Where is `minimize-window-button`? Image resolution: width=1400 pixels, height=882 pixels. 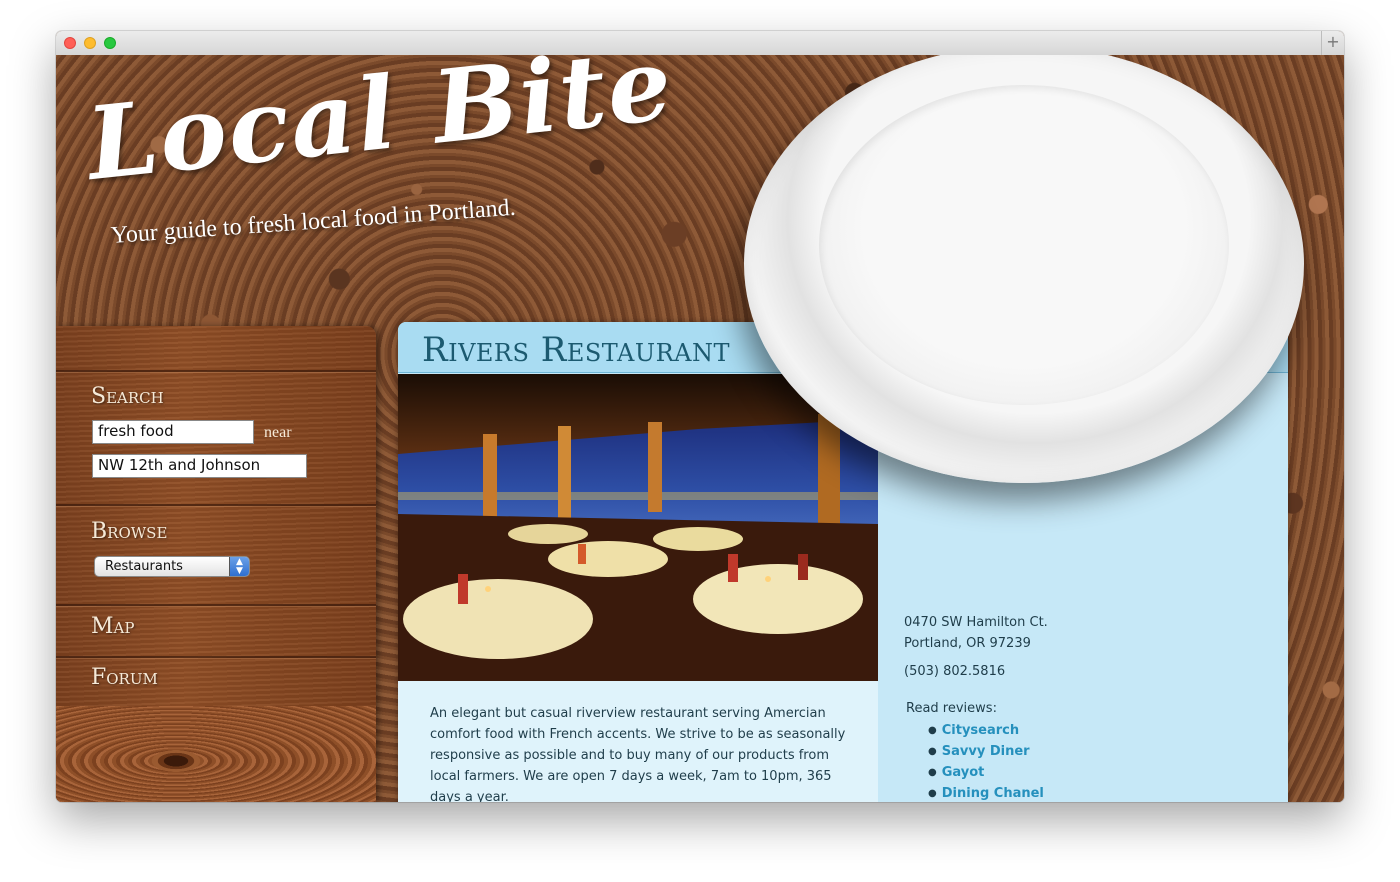 minimize-window-button is located at coordinates (90, 43).